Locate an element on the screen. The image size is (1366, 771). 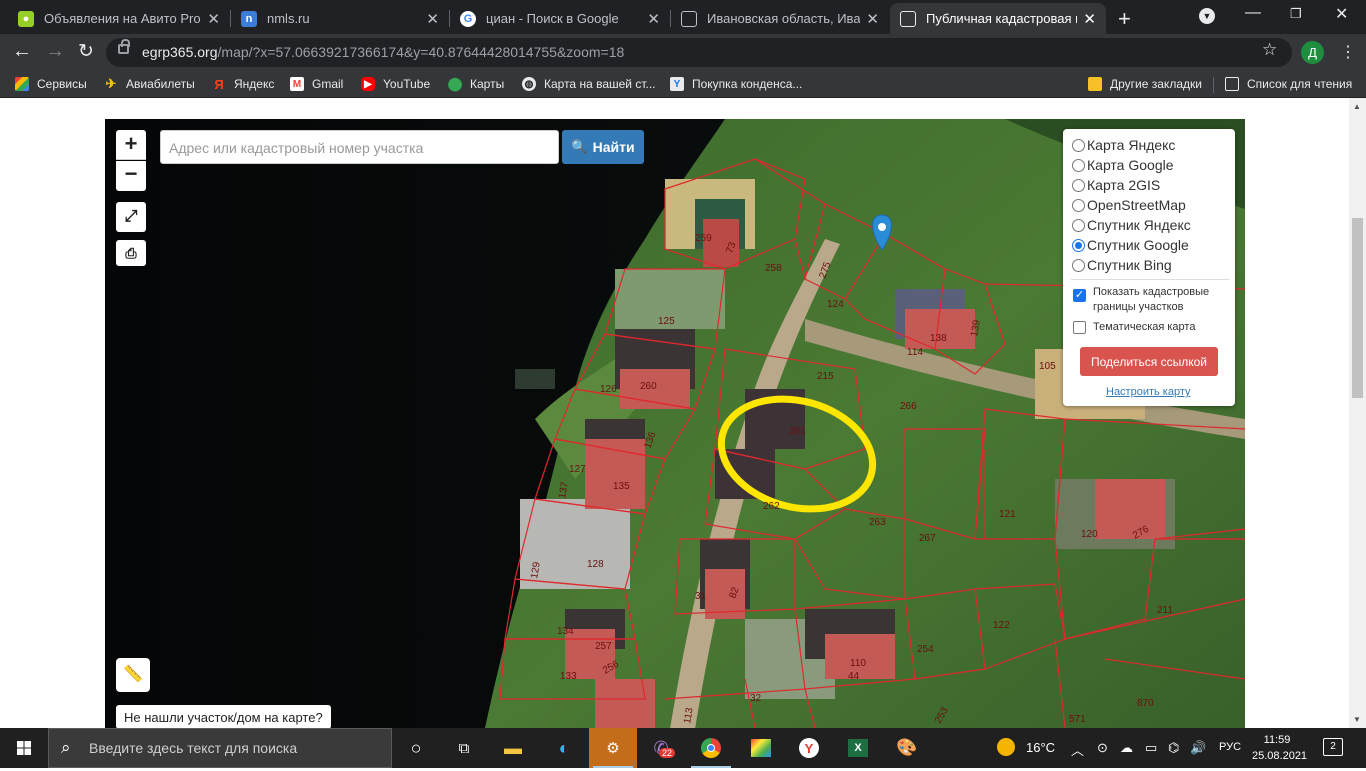
radio-button-selected is located at coordinates (1078, 245).